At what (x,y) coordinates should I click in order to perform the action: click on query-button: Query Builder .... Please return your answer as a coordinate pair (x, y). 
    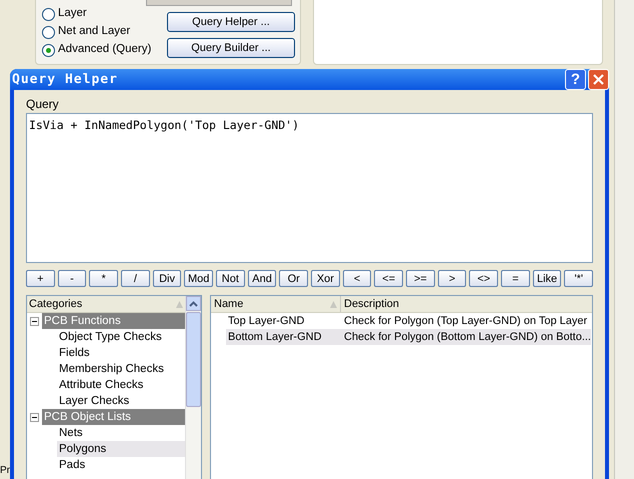
    Looking at the image, I should click on (231, 48).